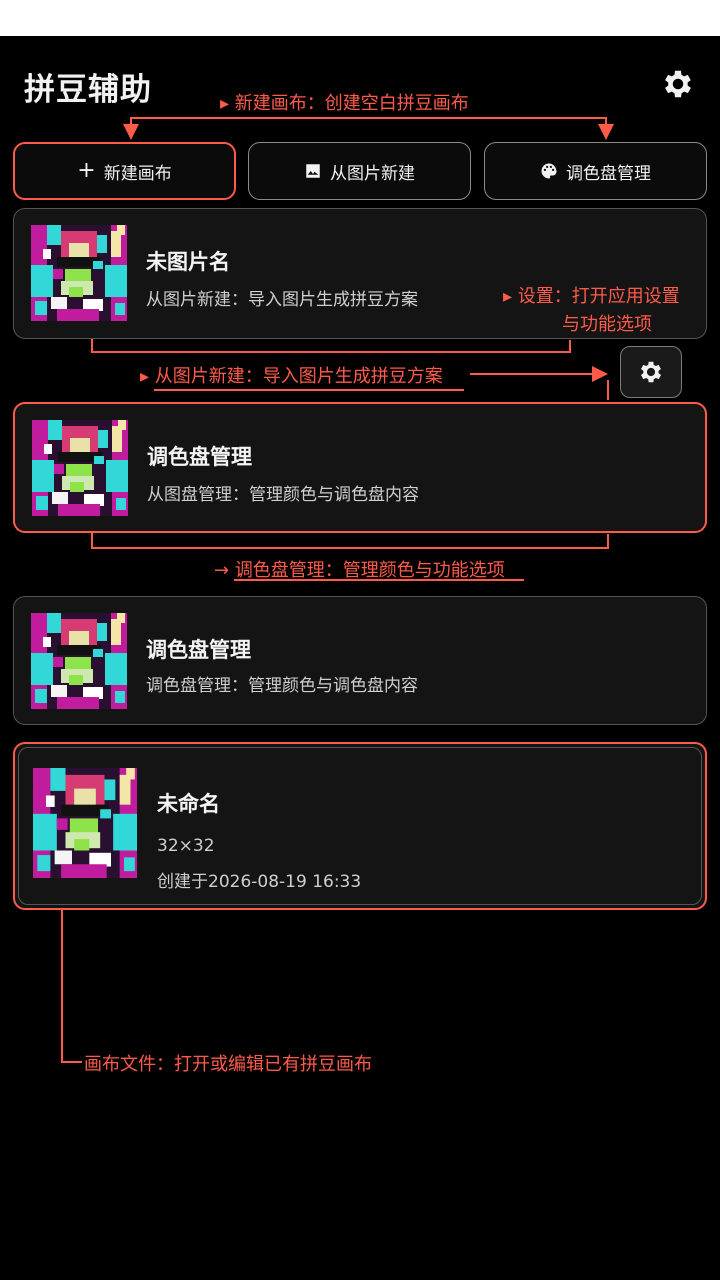 The width and height of the screenshot is (720, 1280). I want to click on created-date: 创建于2026-08-19 16:33, so click(259, 882).